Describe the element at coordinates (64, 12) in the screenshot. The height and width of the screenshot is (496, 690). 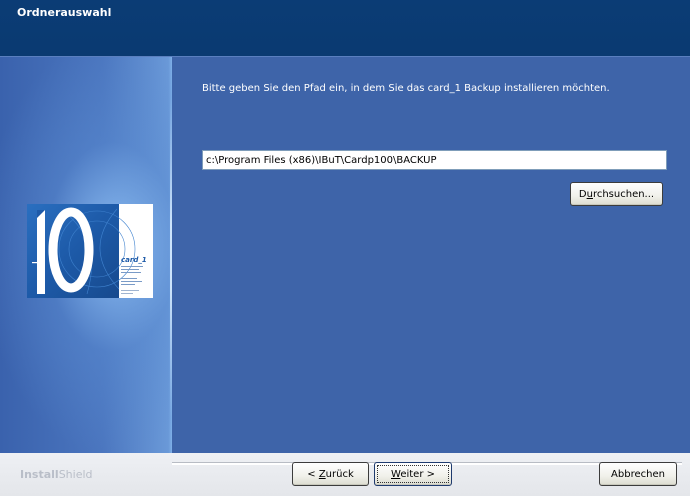
I see `dialog-title: Ordnerauswahl` at that location.